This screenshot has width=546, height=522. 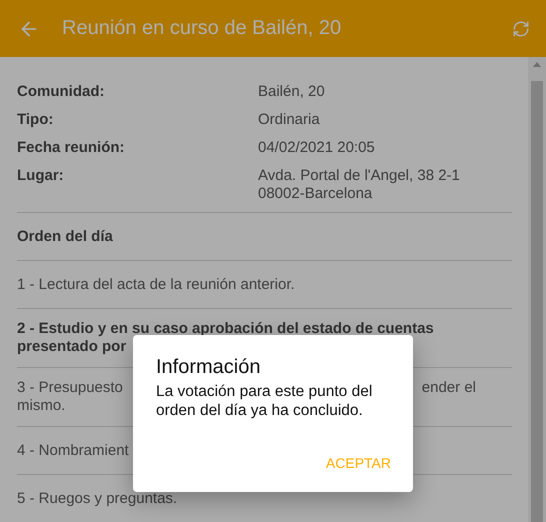 What do you see at coordinates (289, 120) in the screenshot?
I see `detail-value: Ordinaria` at bounding box center [289, 120].